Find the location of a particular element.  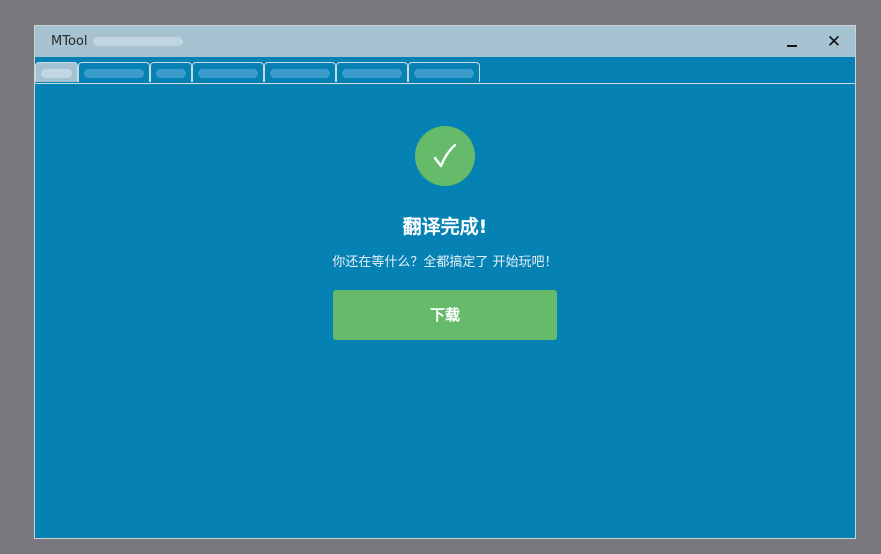

close-icon: ✕ is located at coordinates (834, 42).